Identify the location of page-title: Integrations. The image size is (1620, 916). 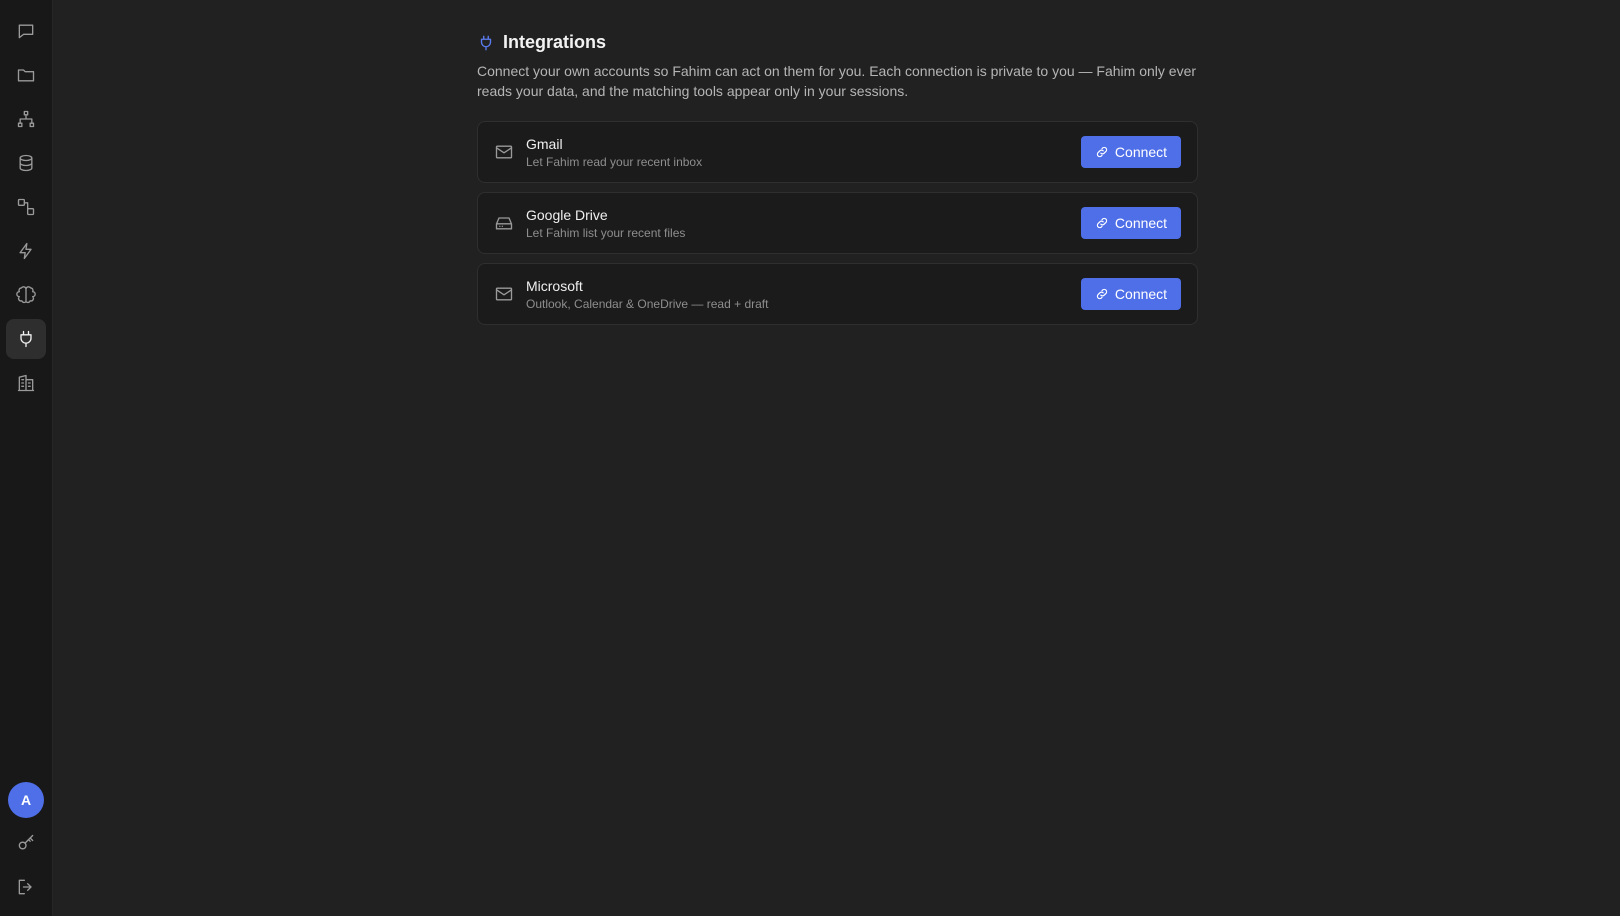
(555, 42).